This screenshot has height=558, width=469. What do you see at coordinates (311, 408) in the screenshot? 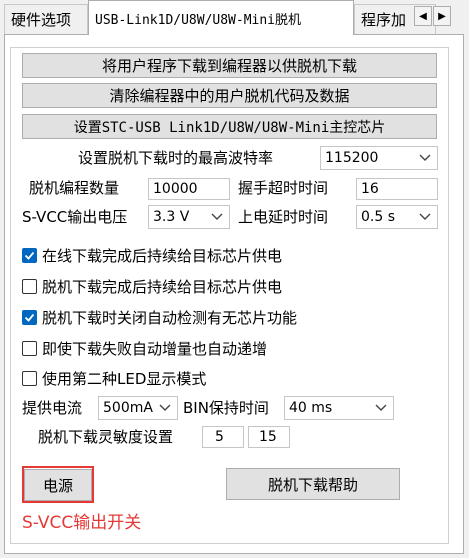
I see `bin-hold-value: 40 ms` at bounding box center [311, 408].